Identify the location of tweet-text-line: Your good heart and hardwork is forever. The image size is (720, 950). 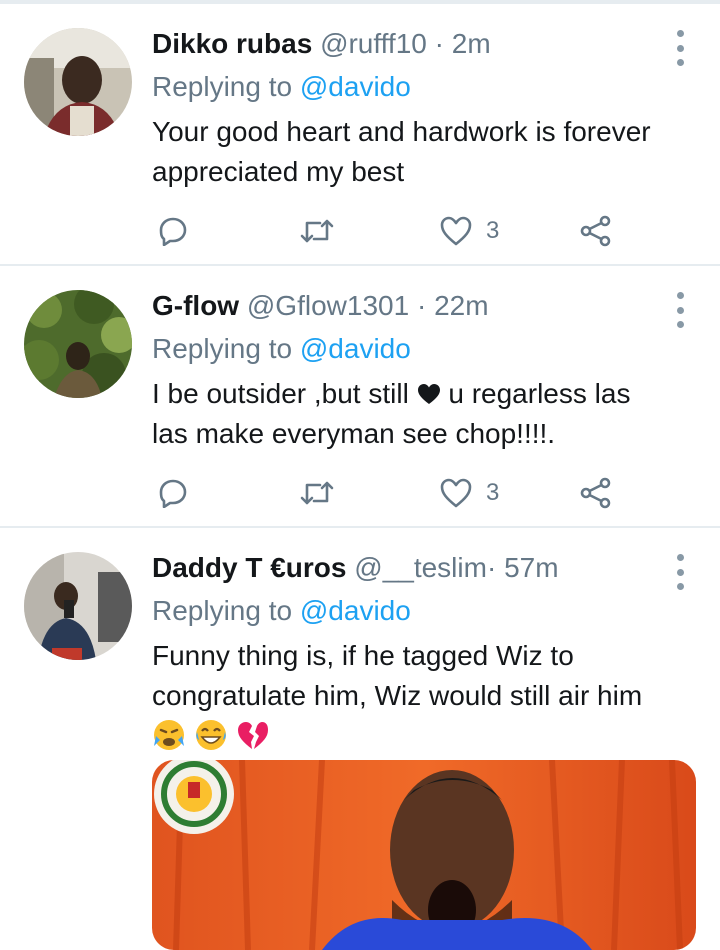
(401, 131).